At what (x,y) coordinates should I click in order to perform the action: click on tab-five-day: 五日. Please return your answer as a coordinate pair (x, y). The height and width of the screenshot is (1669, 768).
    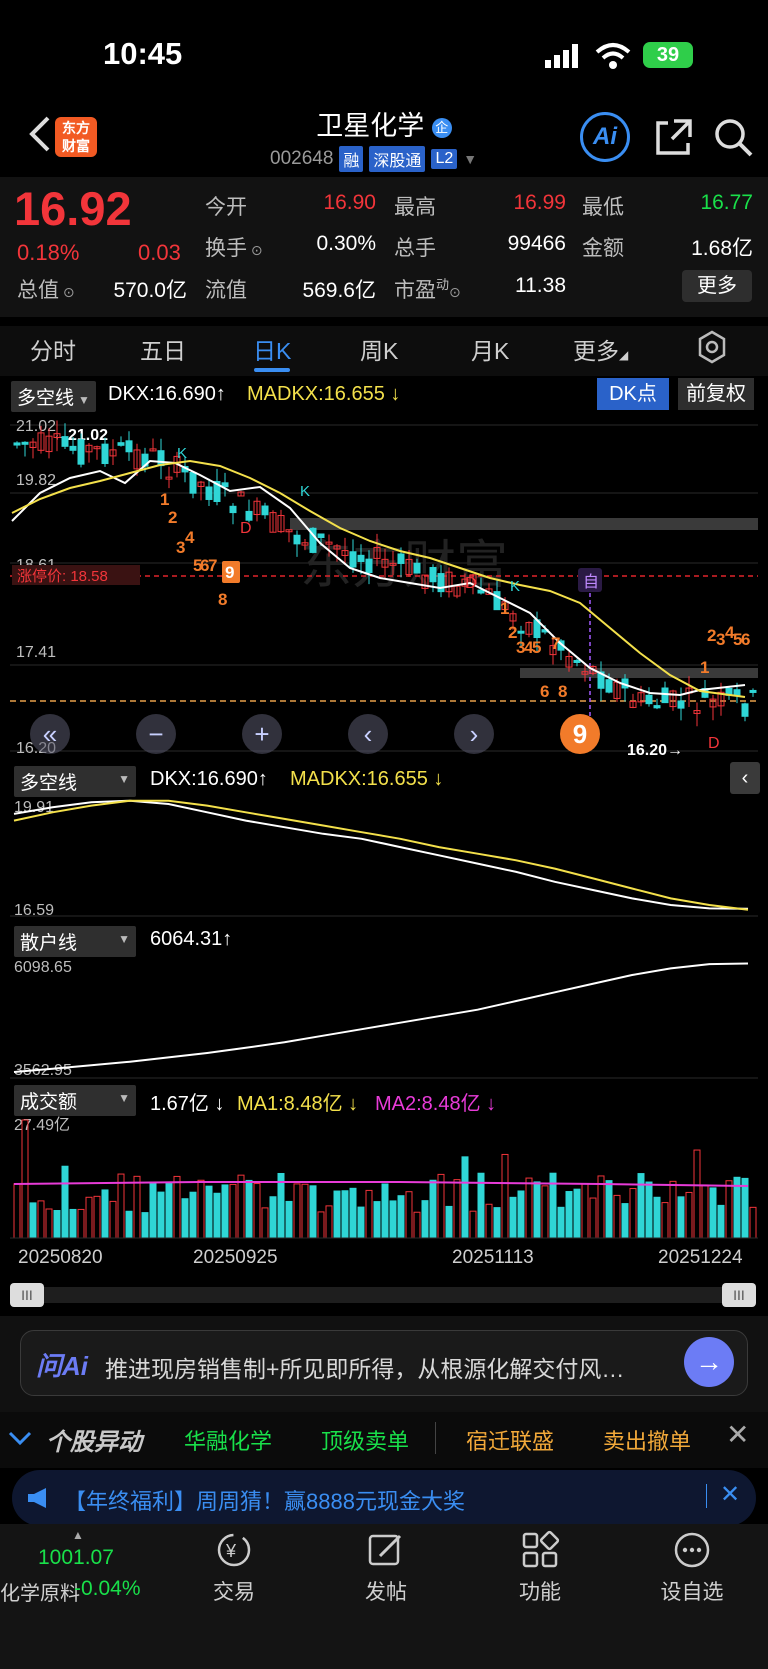
    Looking at the image, I should click on (163, 349).